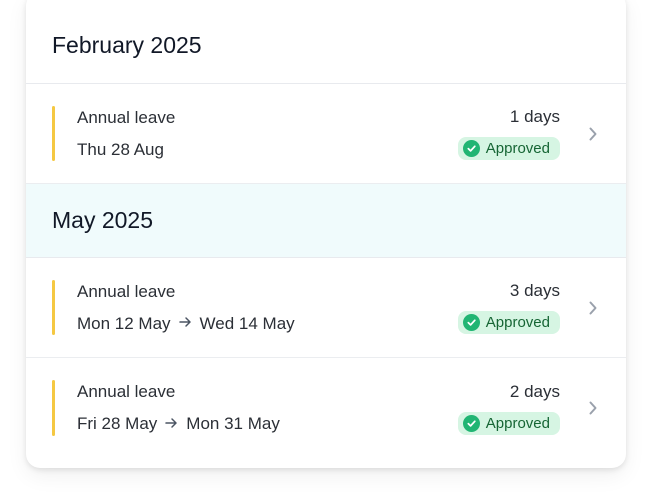  Describe the element at coordinates (508, 133) in the screenshot. I see `leave-summary: 1 days Approved` at that location.